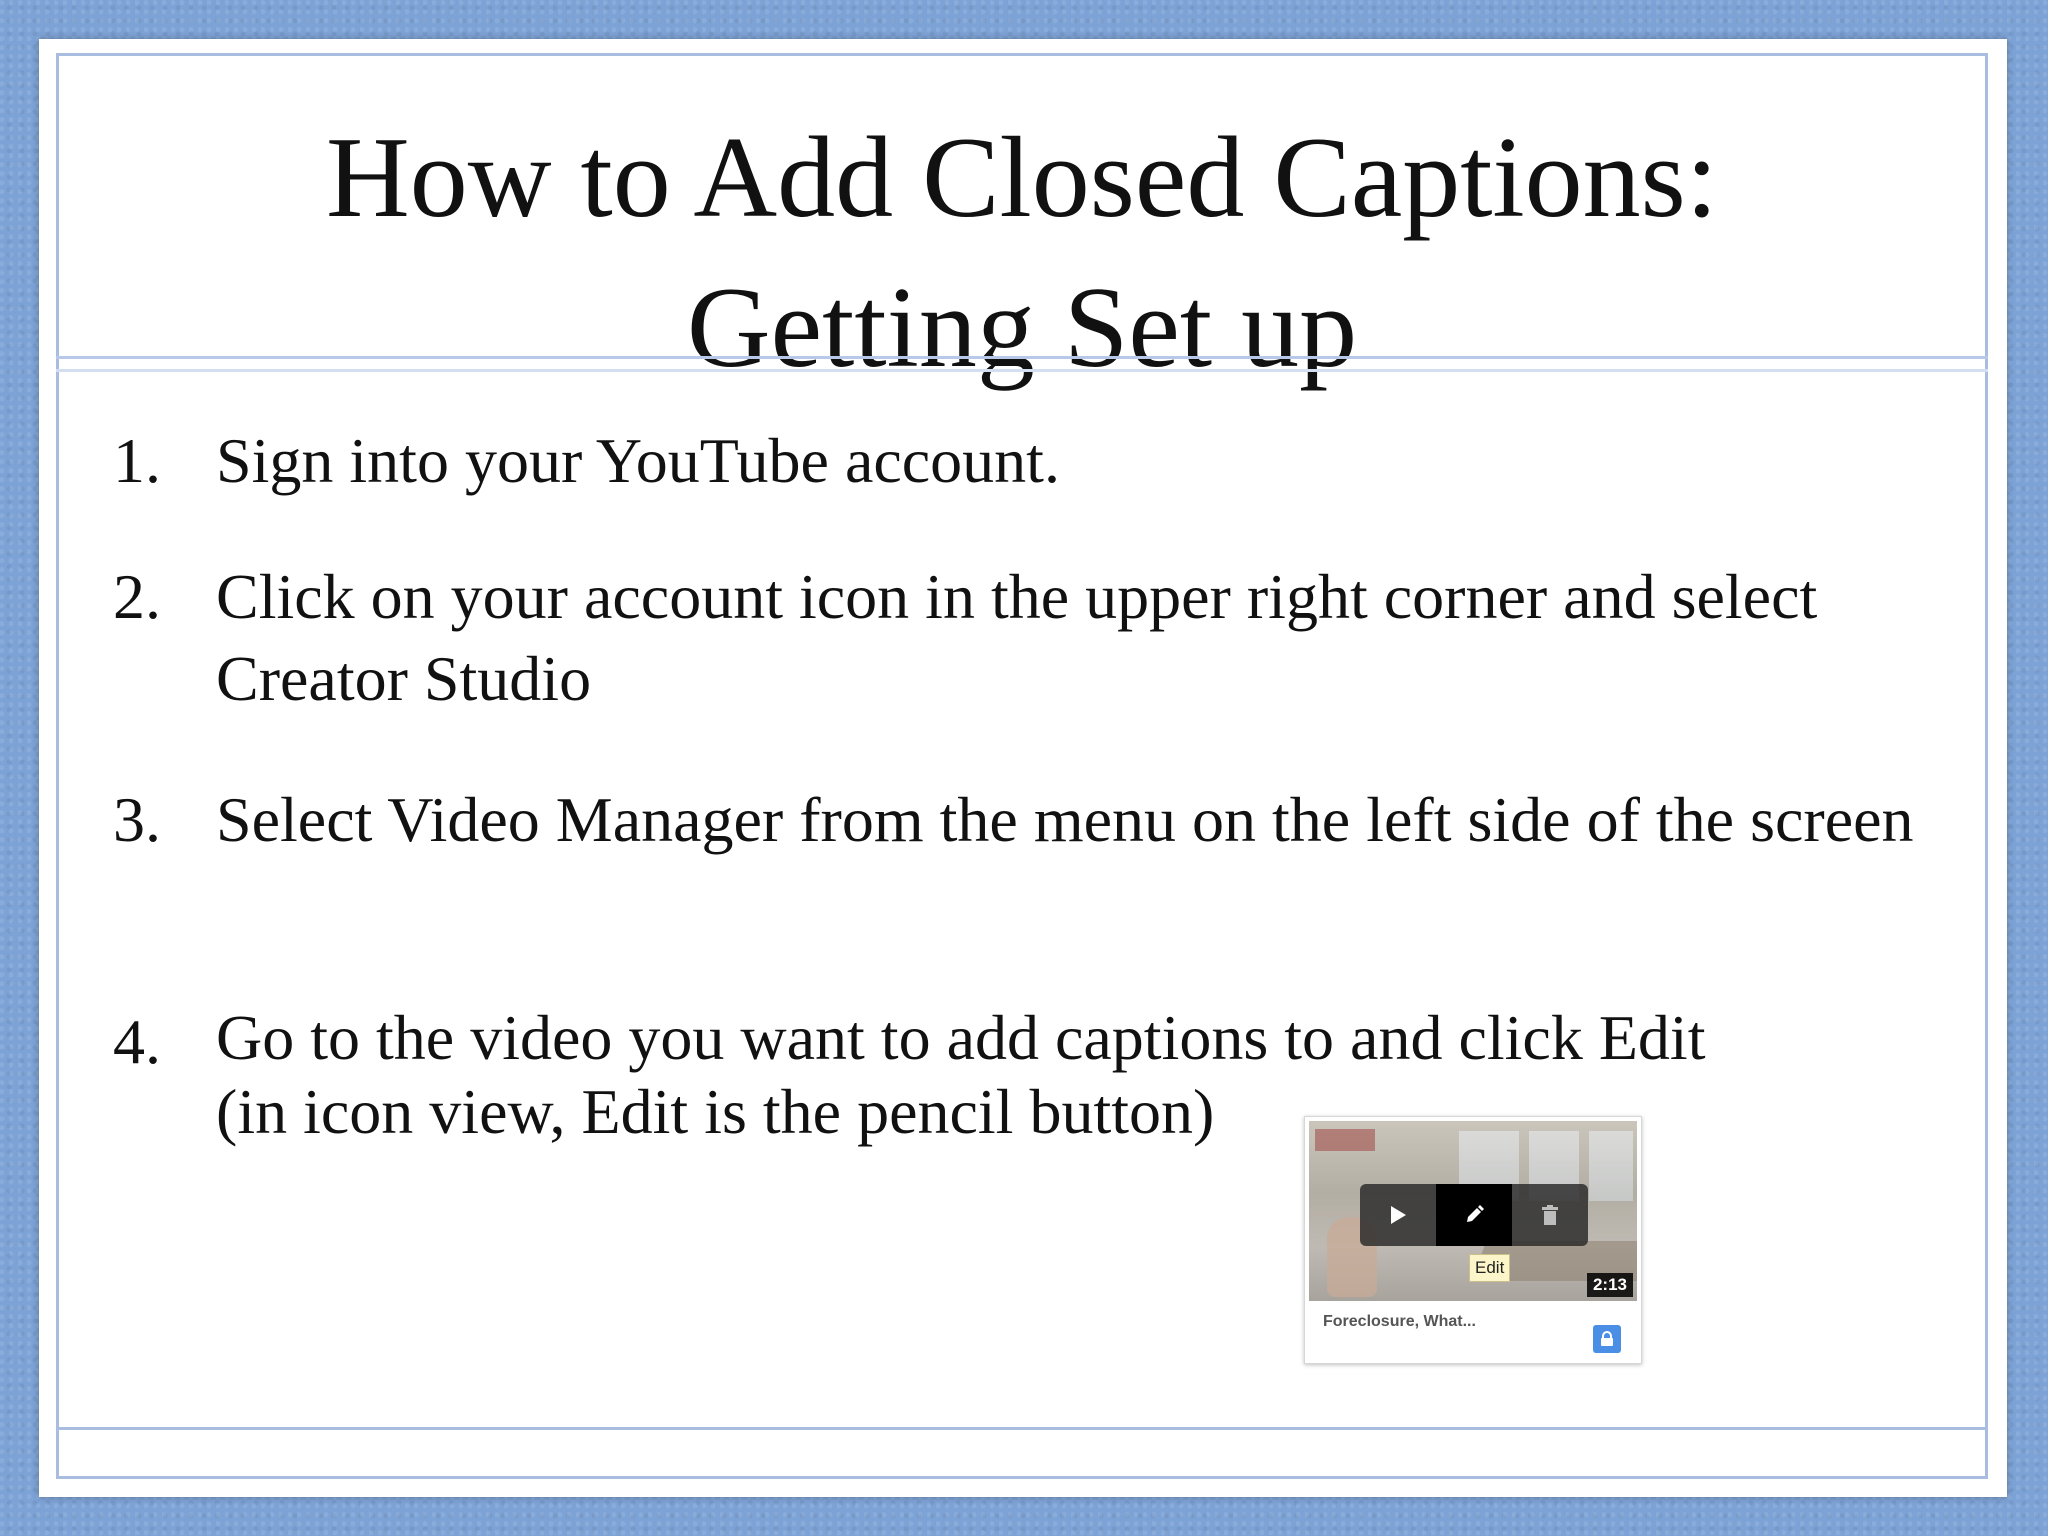 The image size is (2048, 1536). What do you see at coordinates (1609, 1285) in the screenshot?
I see `duration-badge: 2:13` at bounding box center [1609, 1285].